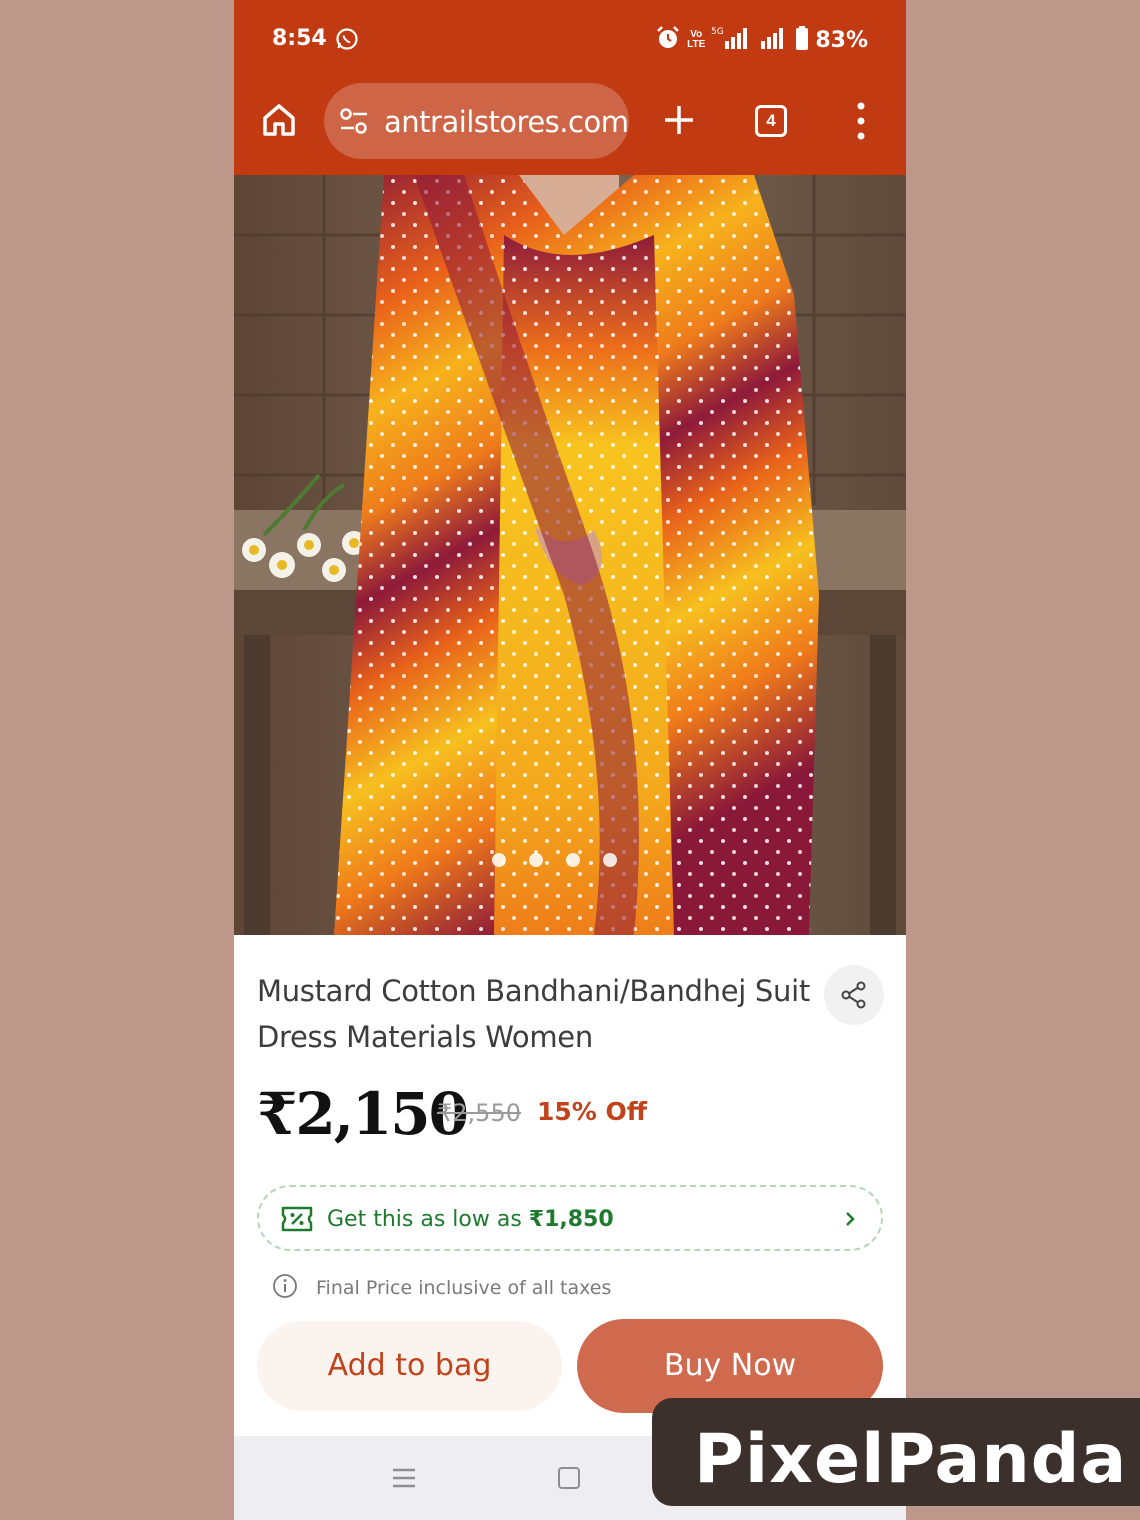 Image resolution: width=1140 pixels, height=1520 pixels. I want to click on share-button, so click(854, 995).